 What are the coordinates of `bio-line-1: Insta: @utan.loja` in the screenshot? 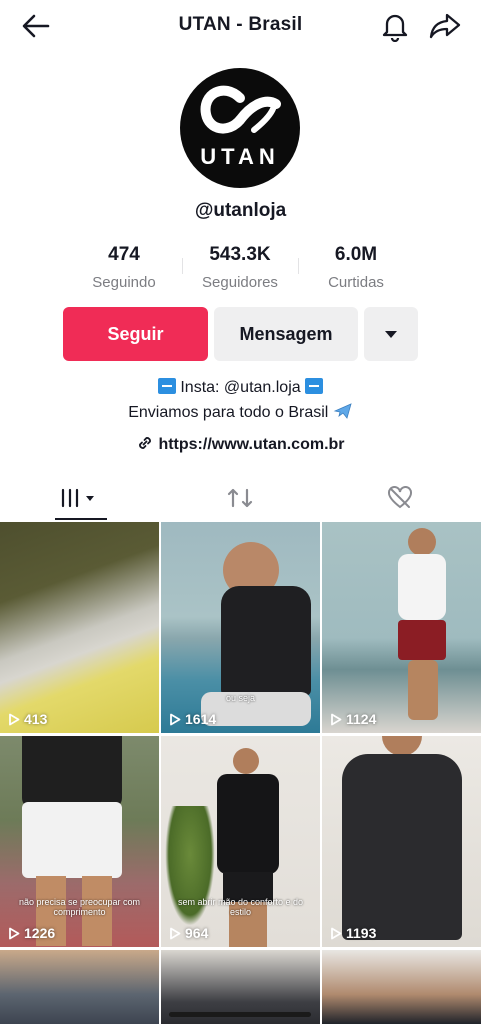 It's located at (240, 387).